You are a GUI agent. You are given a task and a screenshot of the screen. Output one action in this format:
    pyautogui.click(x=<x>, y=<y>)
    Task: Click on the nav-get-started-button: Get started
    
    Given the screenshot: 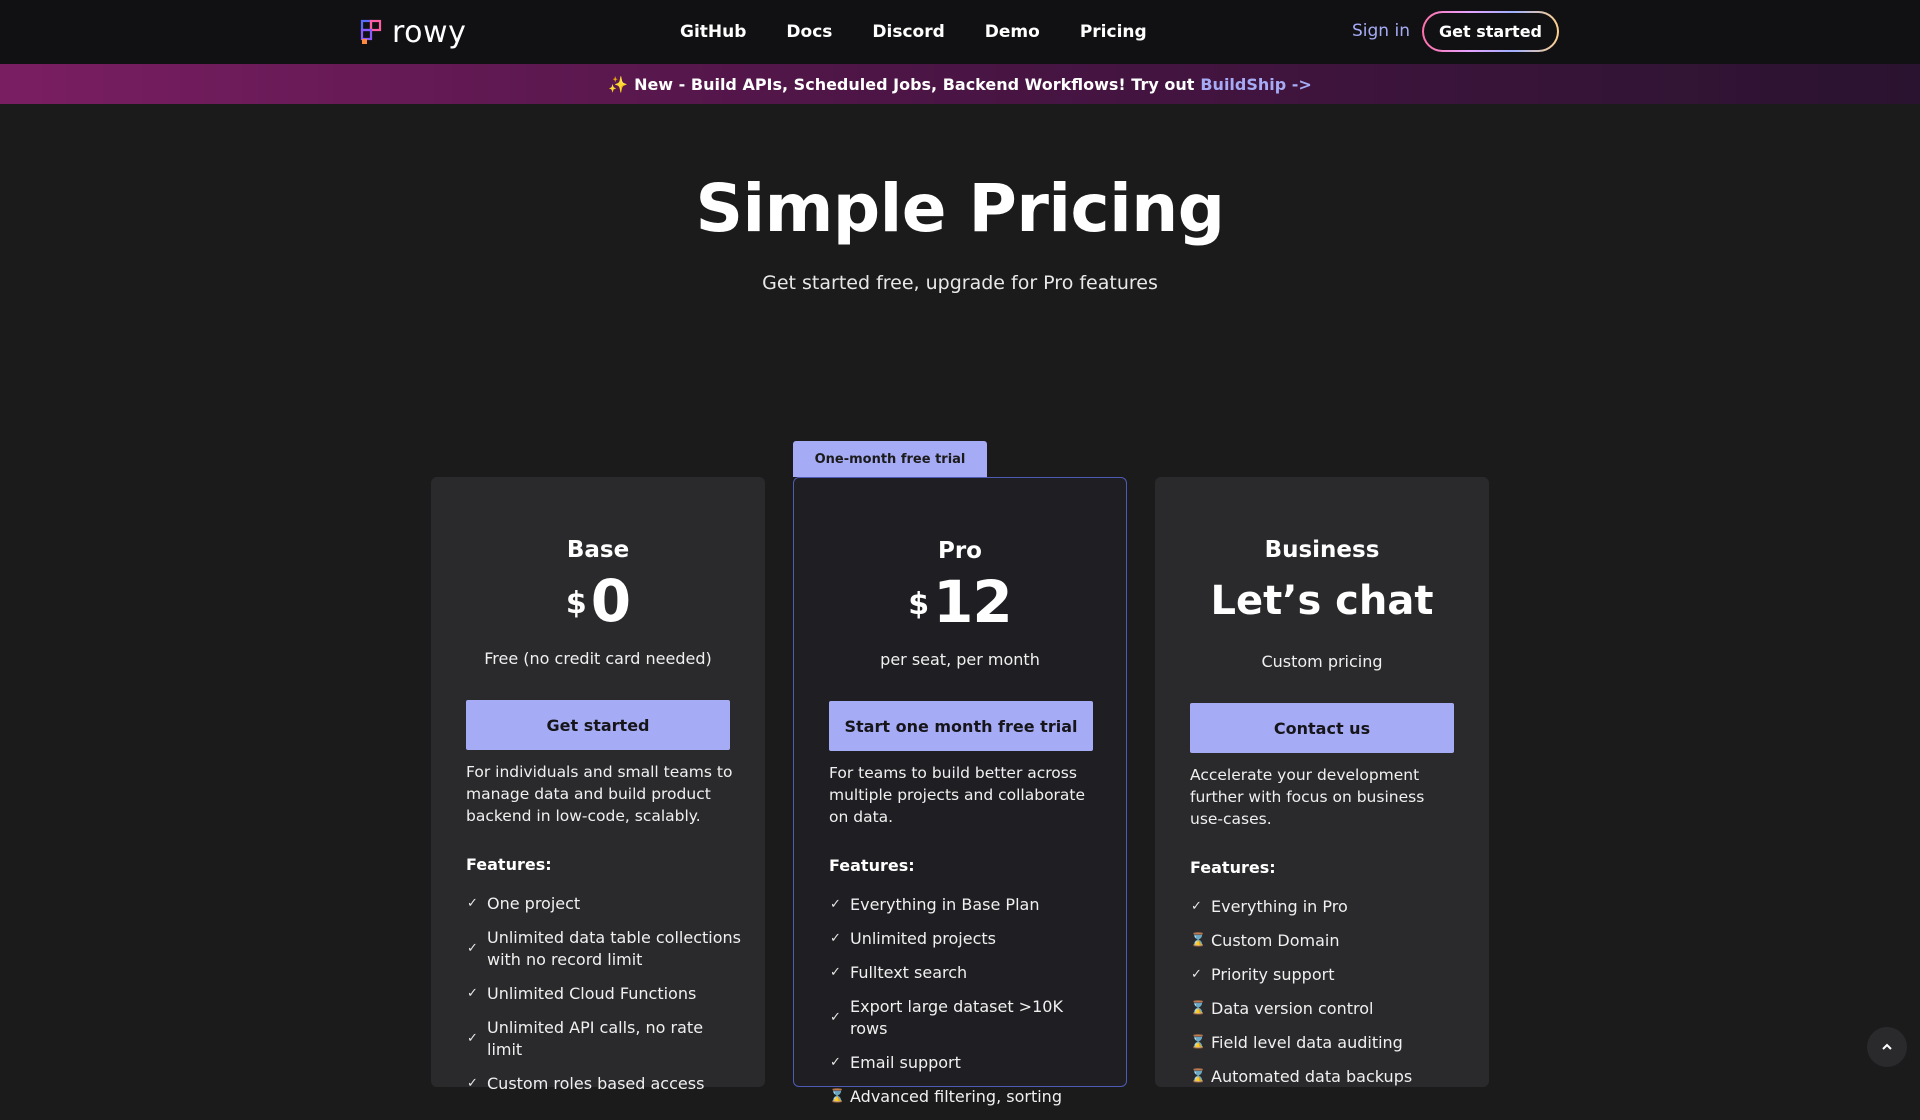 What is the action you would take?
    pyautogui.click(x=1490, y=31)
    